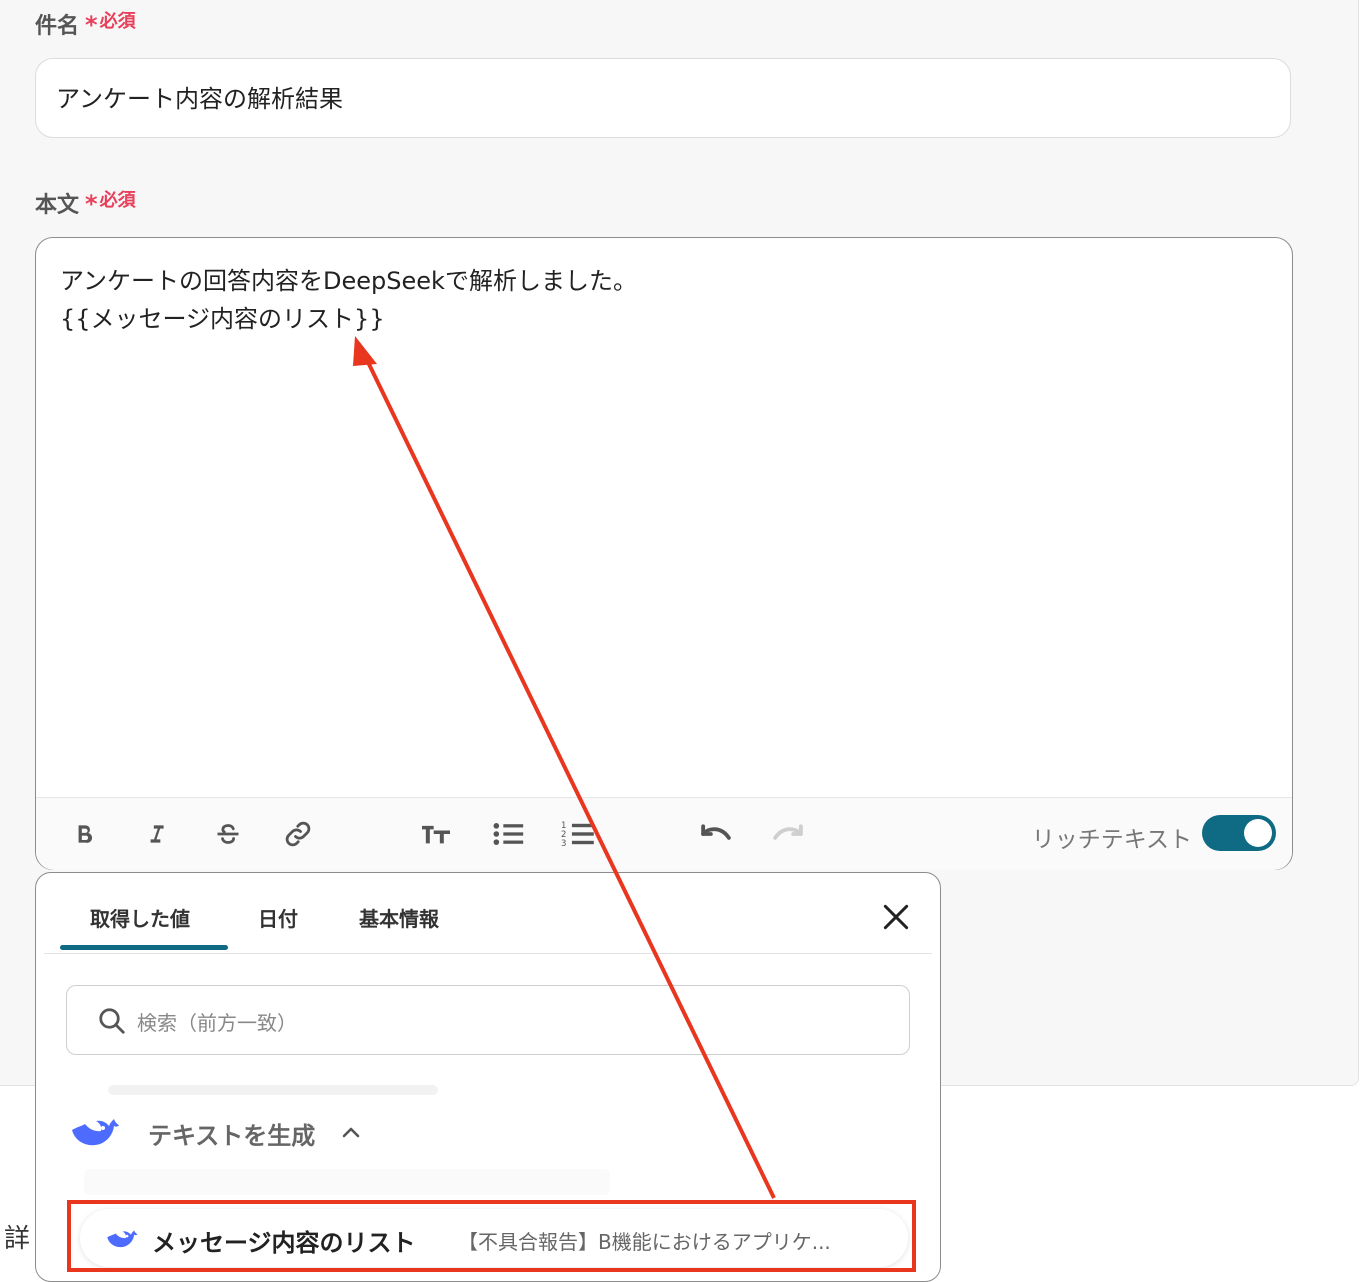 Image resolution: width=1362 pixels, height=1282 pixels. Describe the element at coordinates (17, 1239) in the screenshot. I see `side-label: 詳` at that location.